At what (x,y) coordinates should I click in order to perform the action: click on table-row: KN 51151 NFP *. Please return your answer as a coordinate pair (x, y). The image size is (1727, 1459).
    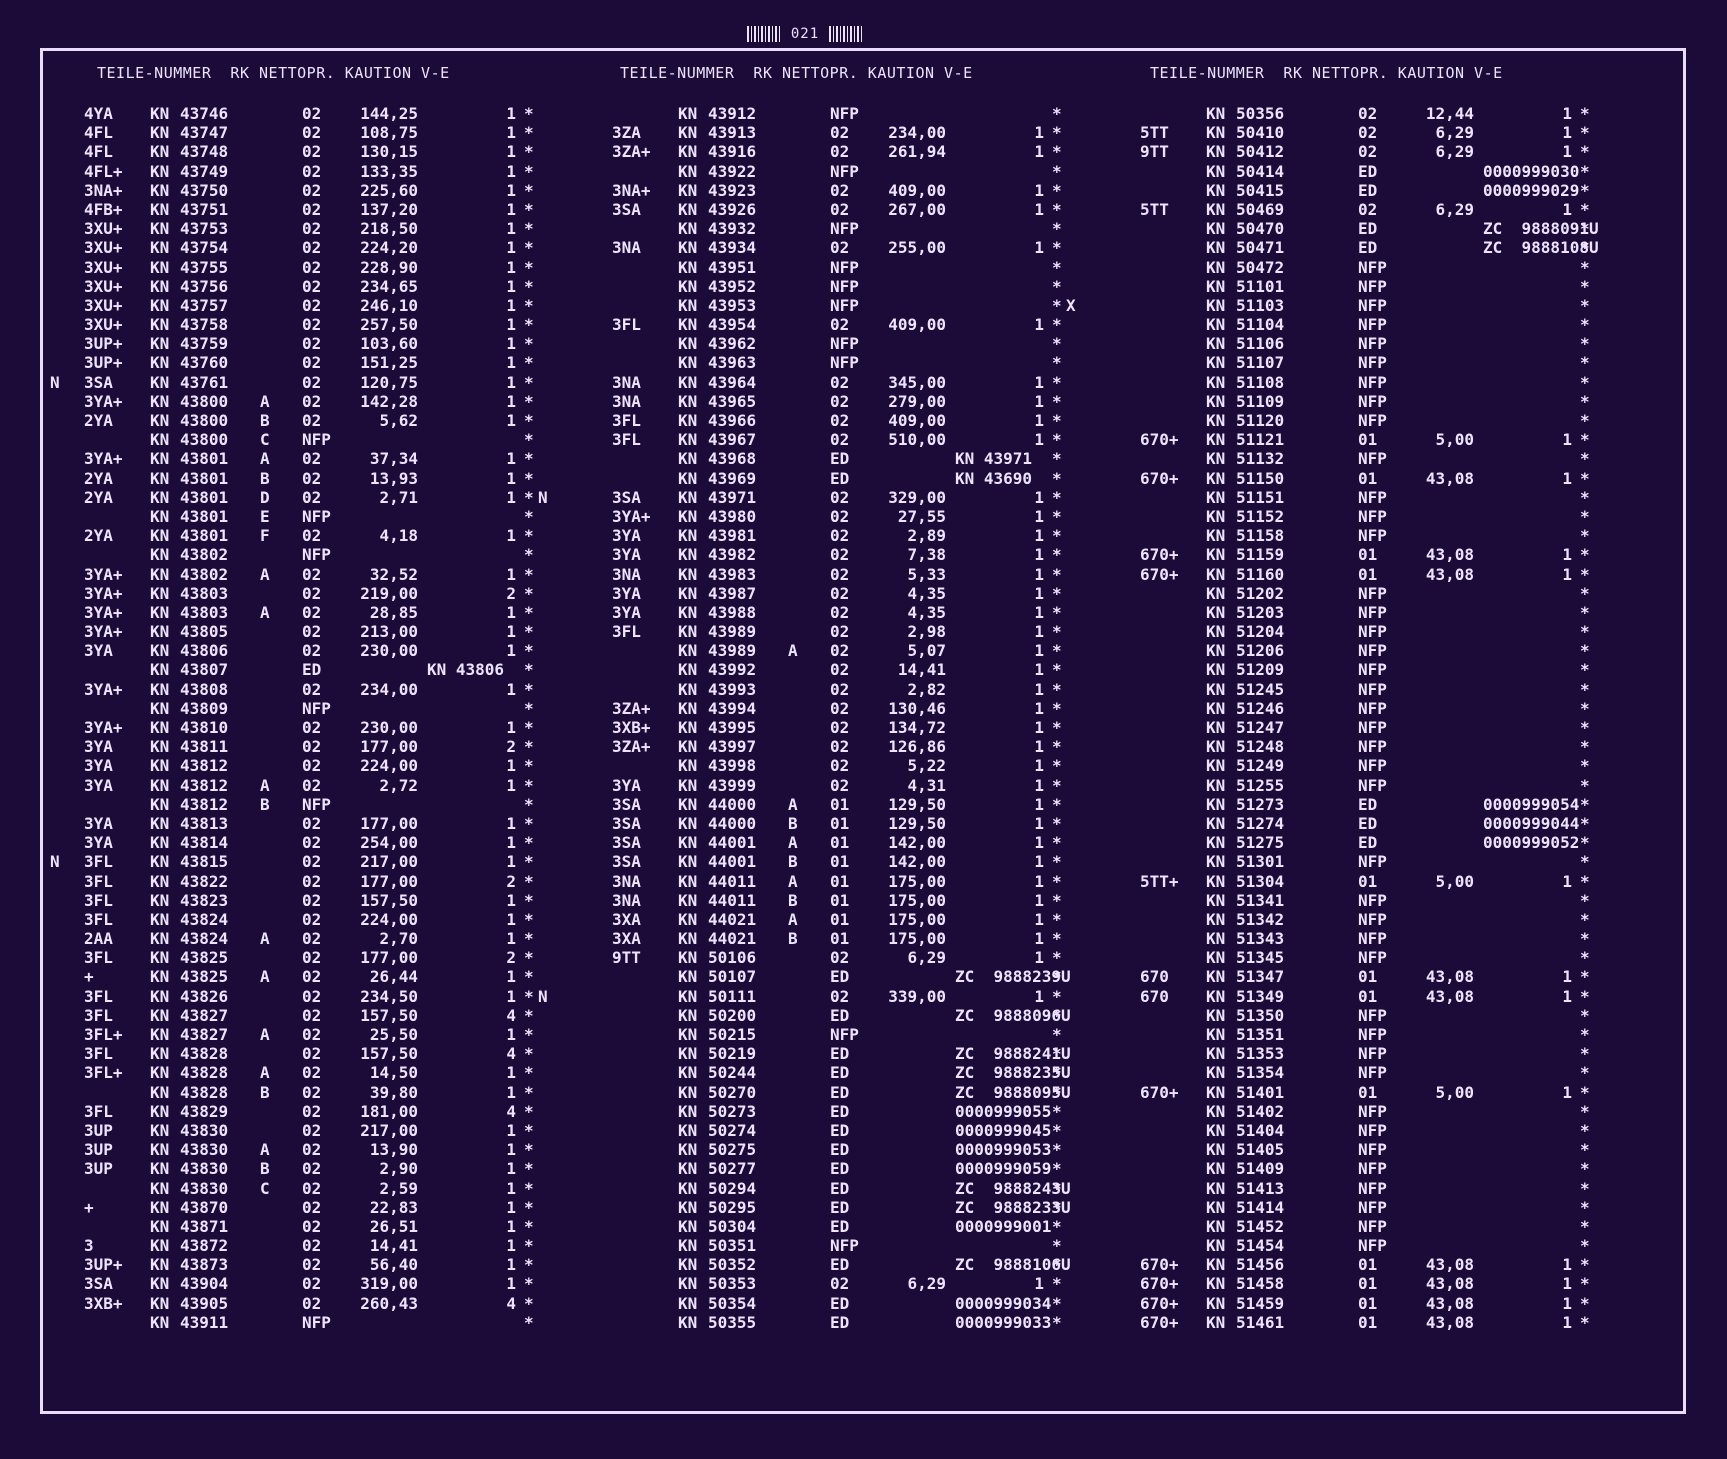
    Looking at the image, I should click on (1378, 497).